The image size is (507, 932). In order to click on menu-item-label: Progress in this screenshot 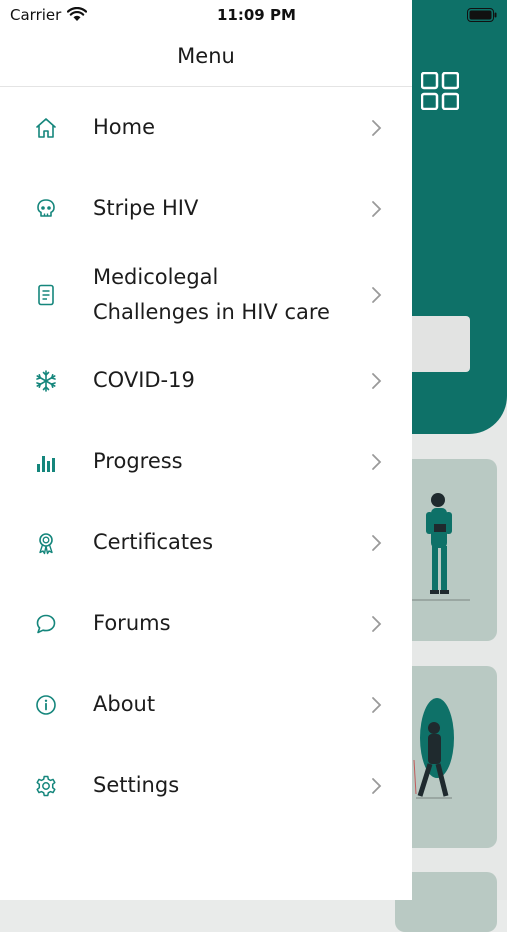, I will do `click(138, 461)`.